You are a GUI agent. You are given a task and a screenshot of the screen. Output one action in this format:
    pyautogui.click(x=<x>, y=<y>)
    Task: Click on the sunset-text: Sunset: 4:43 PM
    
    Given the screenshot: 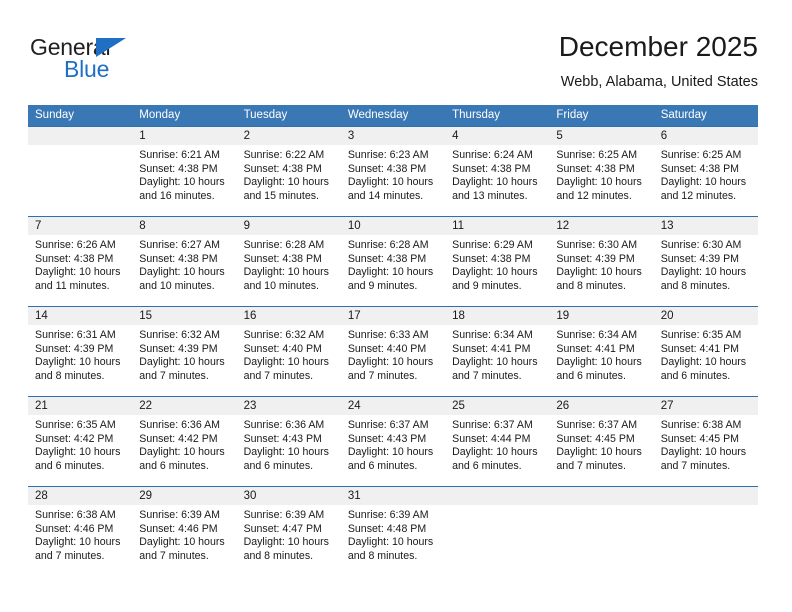 What is the action you would take?
    pyautogui.click(x=387, y=438)
    